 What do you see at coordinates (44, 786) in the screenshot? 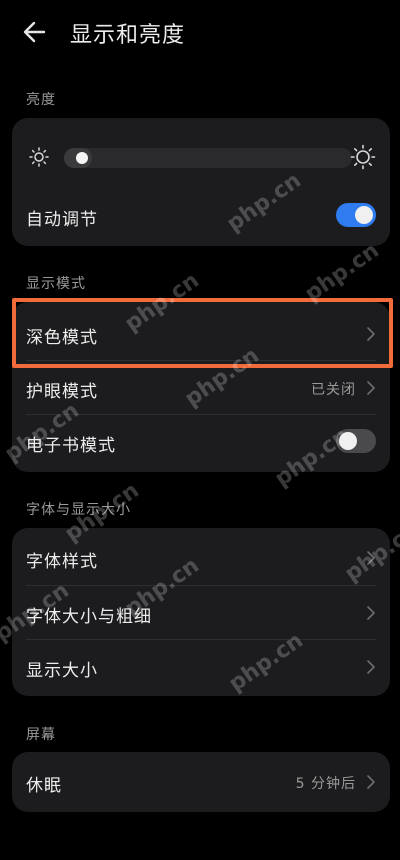
I see `sleep-label: 休眠` at bounding box center [44, 786].